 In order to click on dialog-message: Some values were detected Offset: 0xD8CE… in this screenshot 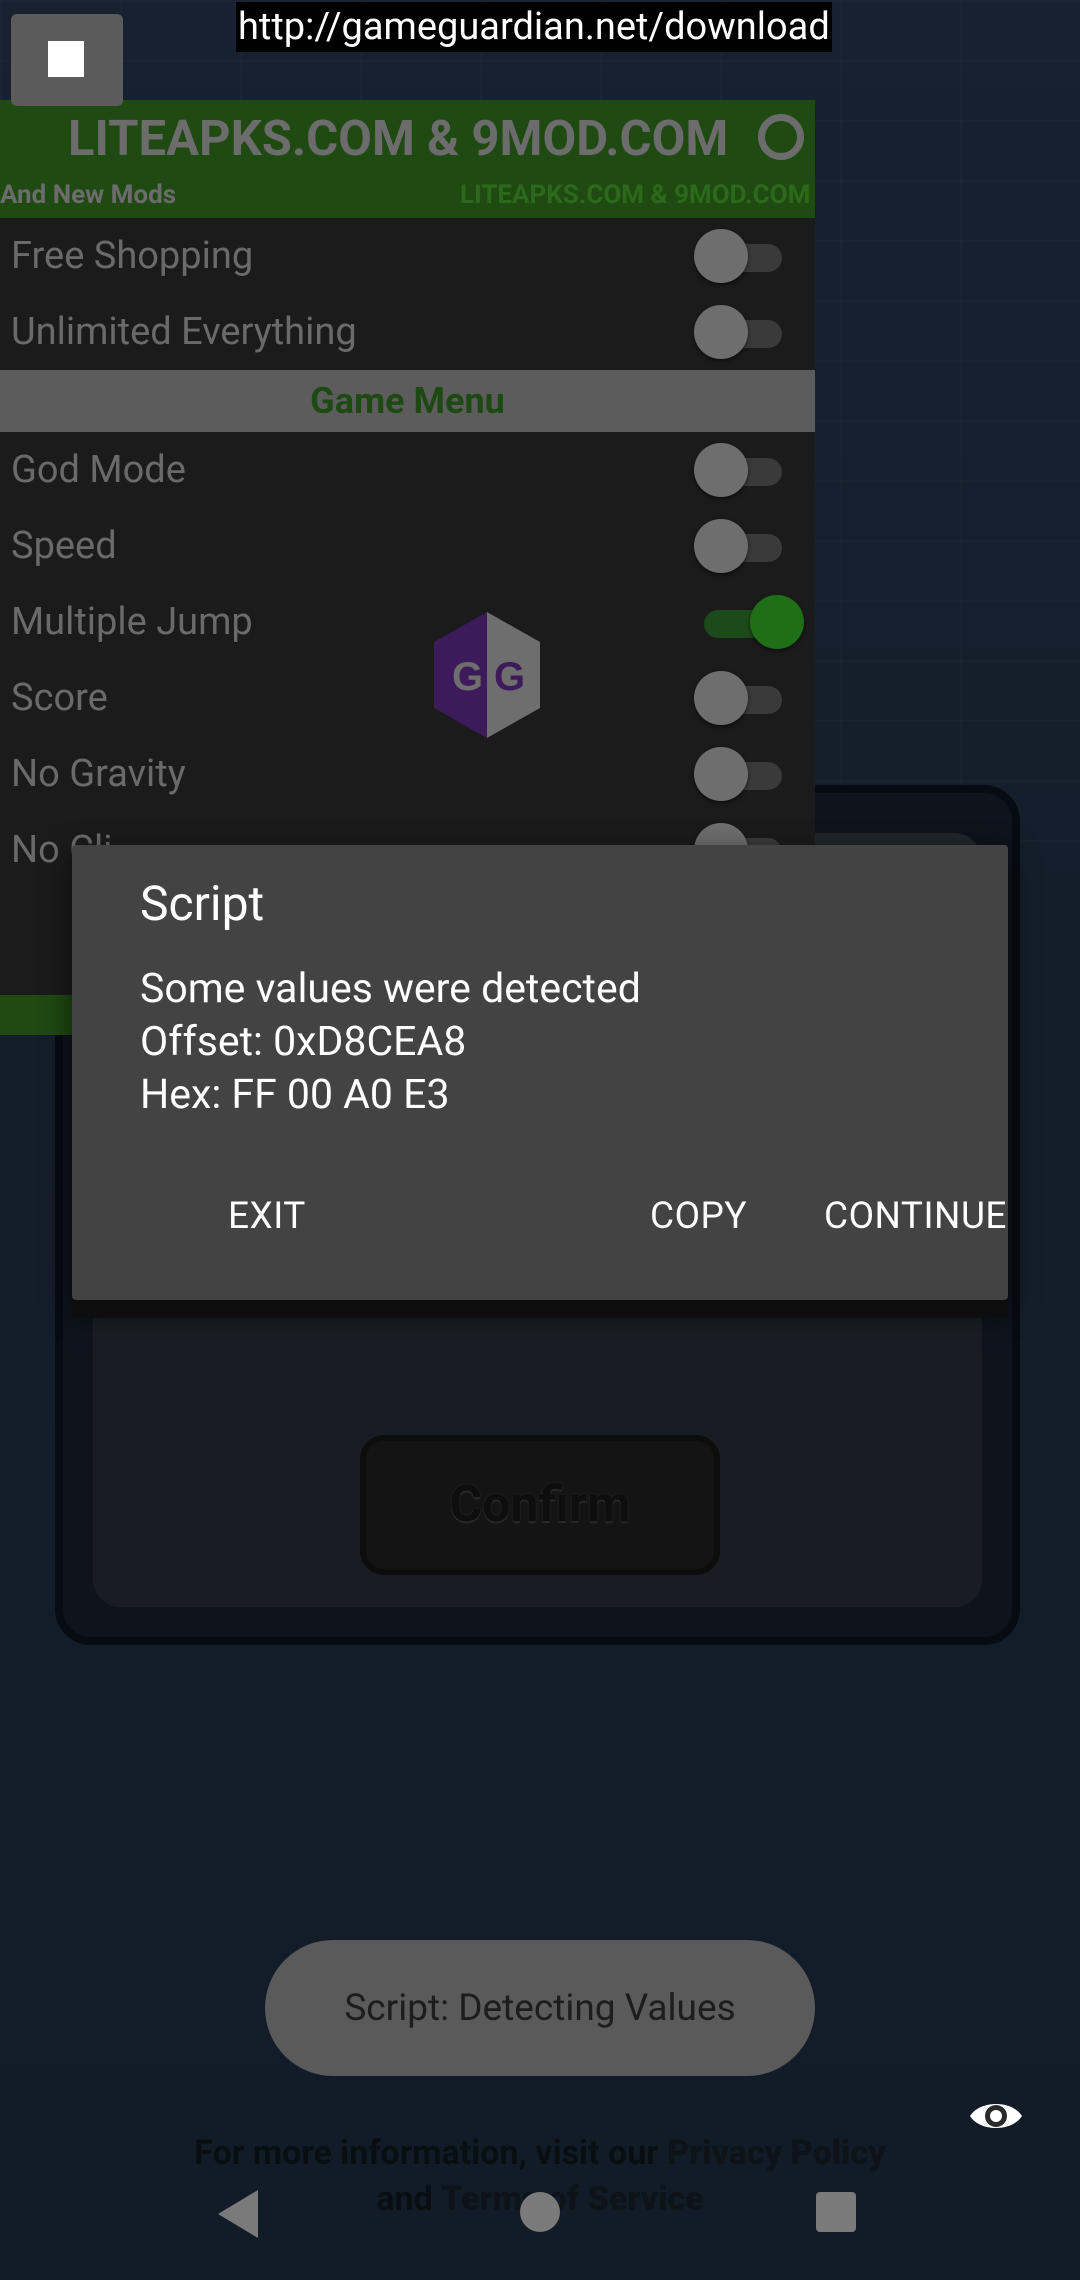, I will do `click(390, 1042)`.